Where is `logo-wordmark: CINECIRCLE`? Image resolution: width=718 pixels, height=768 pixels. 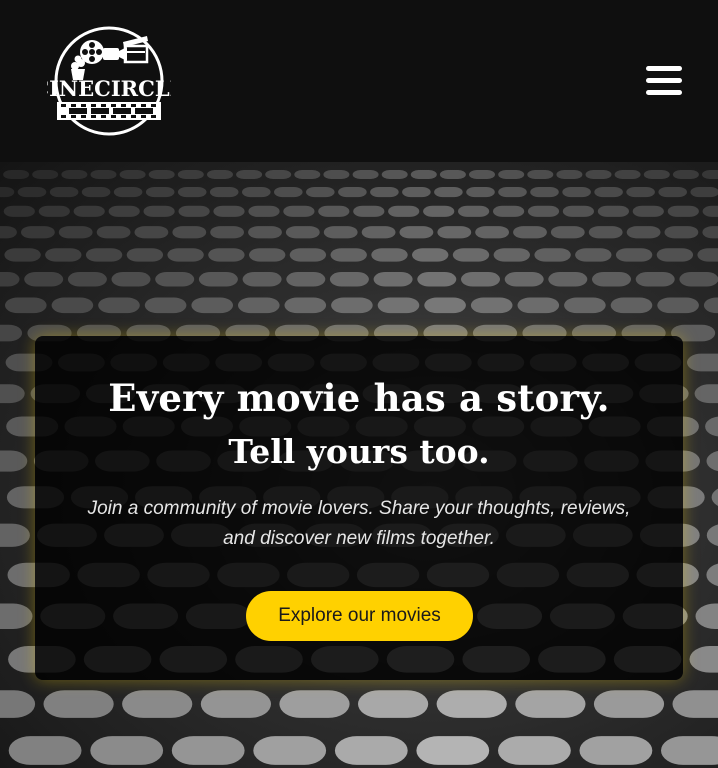
logo-wordmark: CINECIRCLE is located at coordinates (109, 88).